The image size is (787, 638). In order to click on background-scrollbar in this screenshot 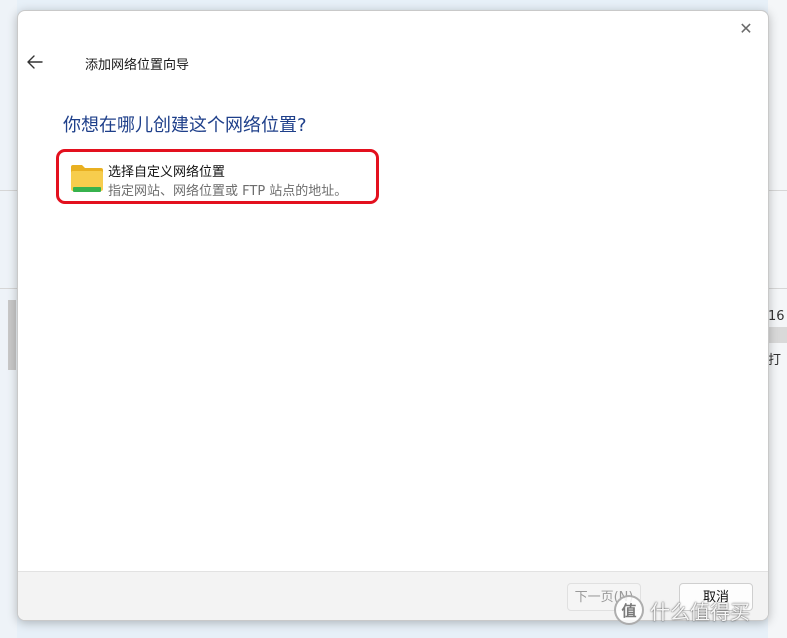, I will do `click(12, 335)`.